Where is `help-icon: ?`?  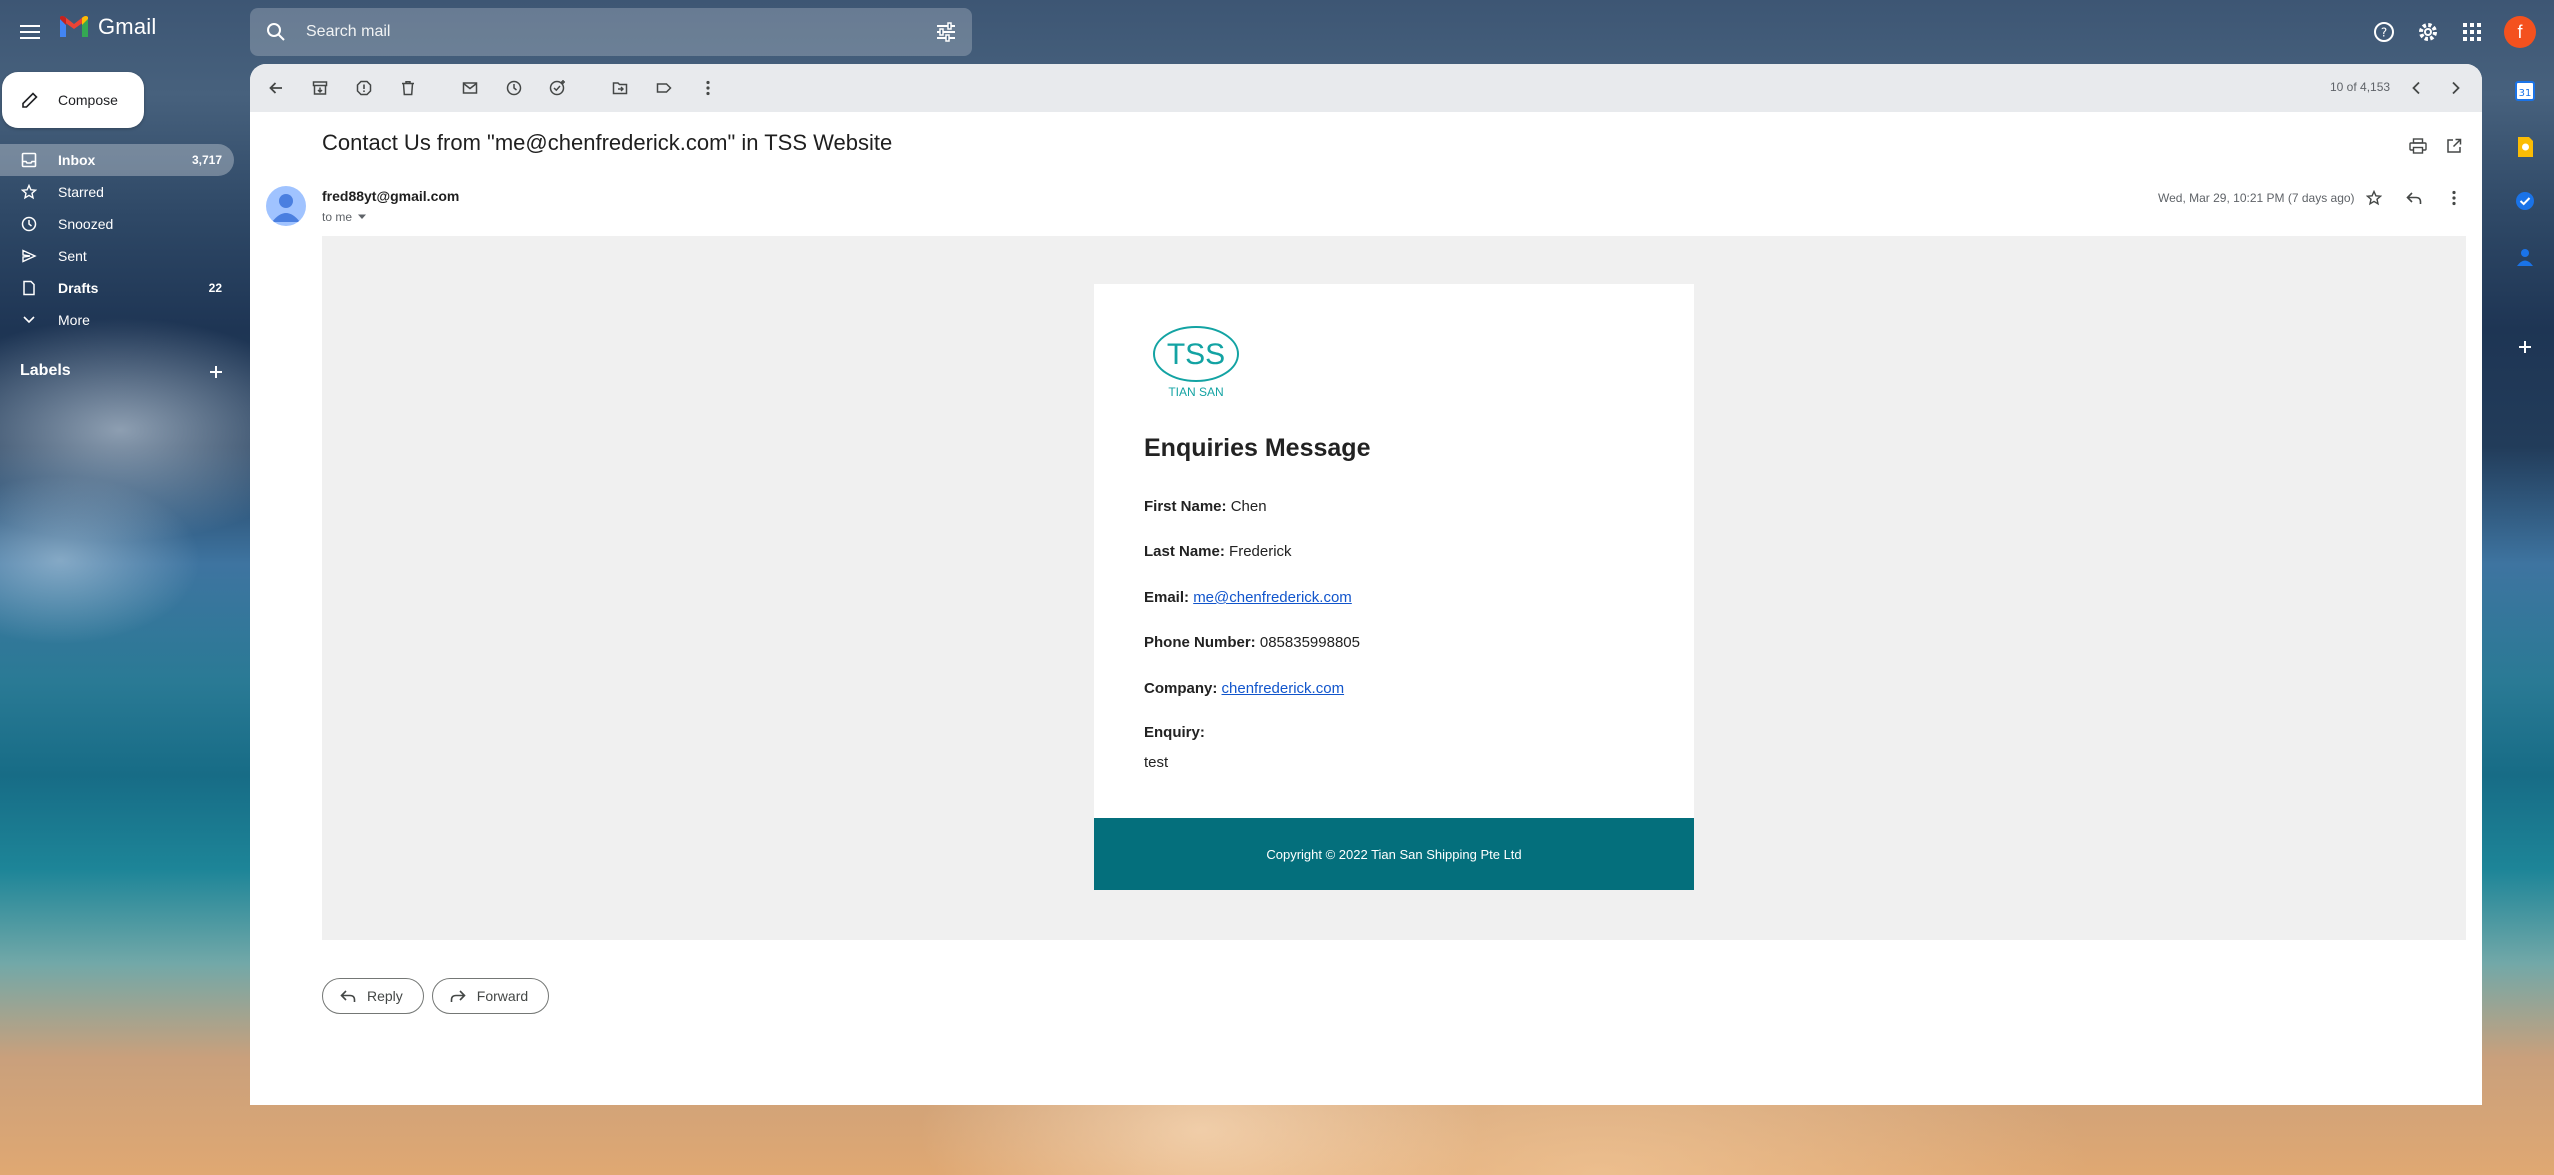 help-icon: ? is located at coordinates (2384, 32).